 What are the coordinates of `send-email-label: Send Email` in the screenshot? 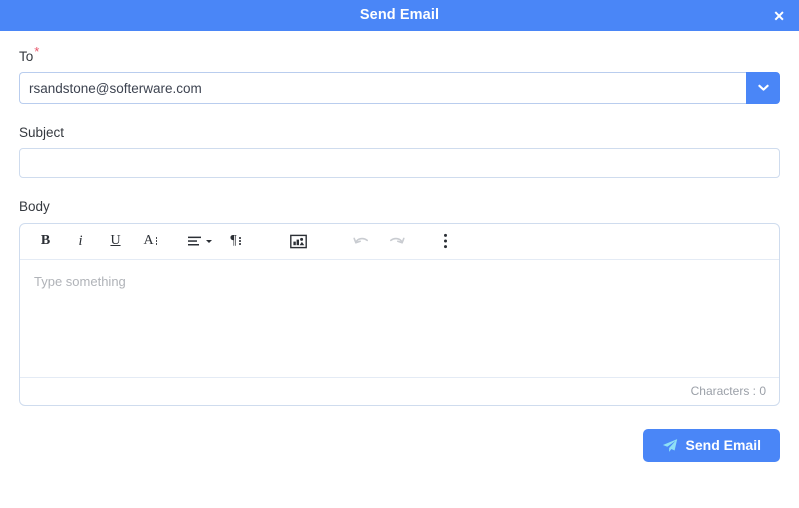 It's located at (723, 445).